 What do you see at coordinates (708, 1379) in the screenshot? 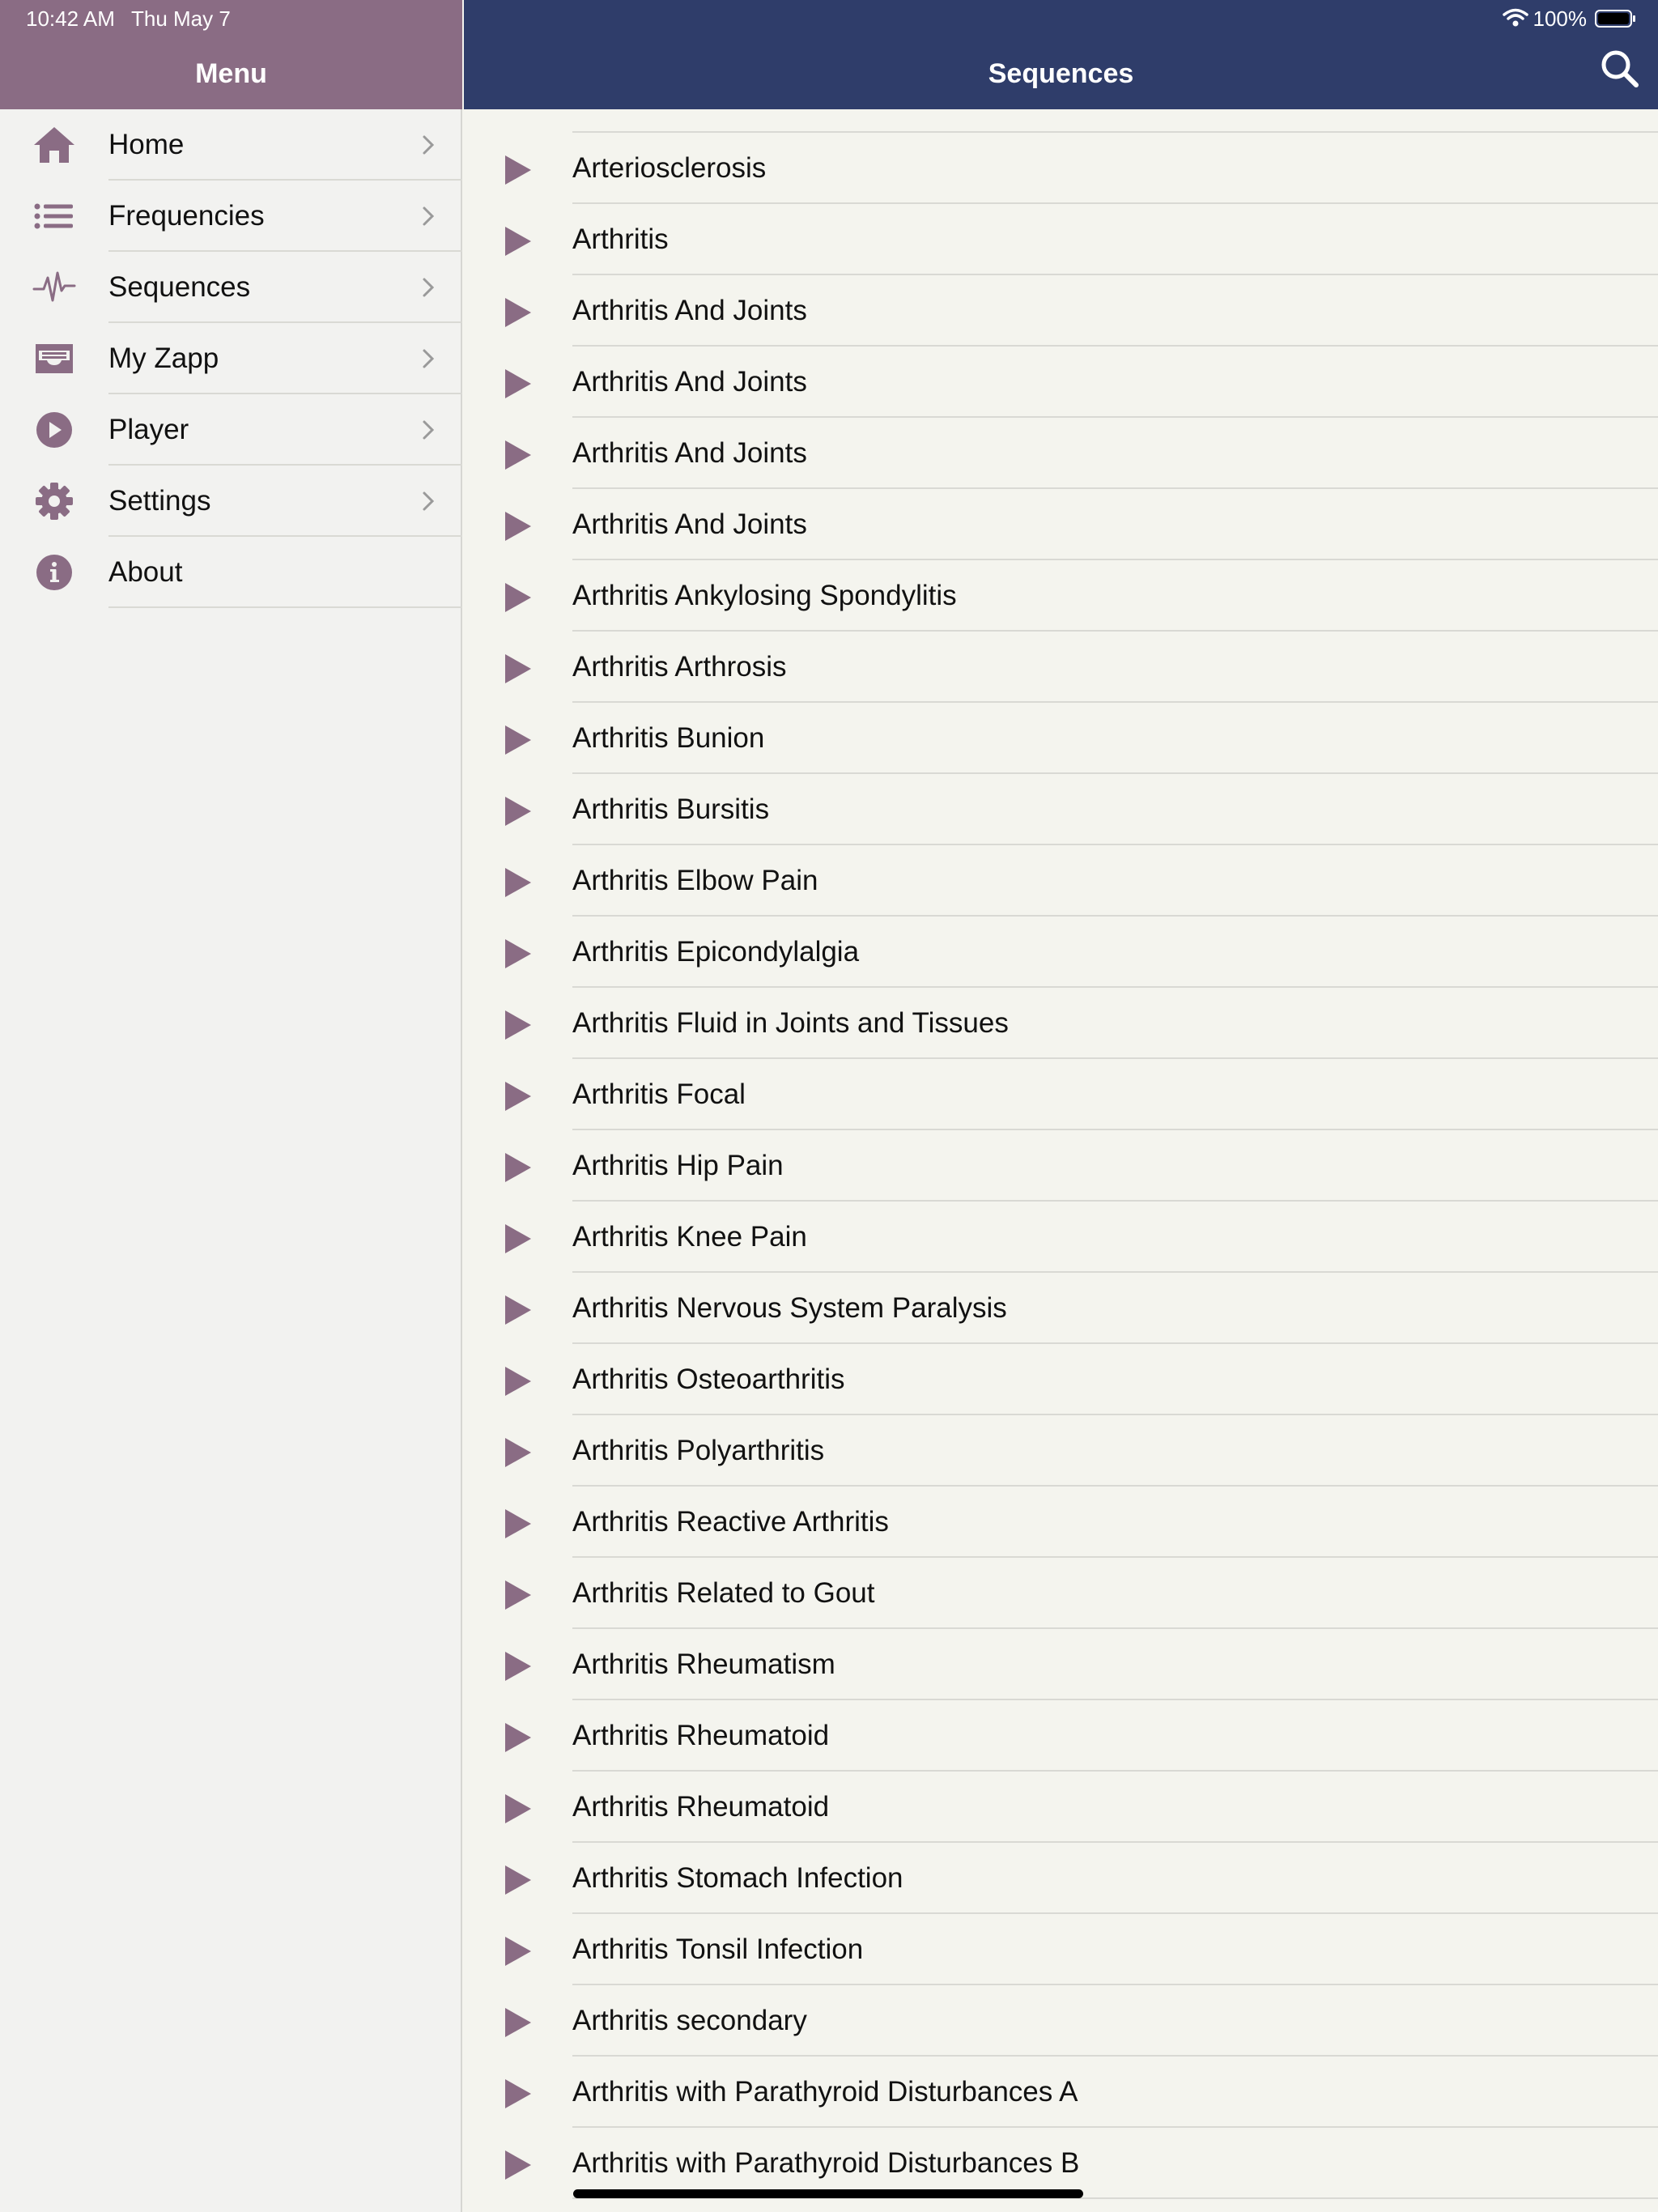
I see `sequence-label: Arthritis Osteoarthritis` at bounding box center [708, 1379].